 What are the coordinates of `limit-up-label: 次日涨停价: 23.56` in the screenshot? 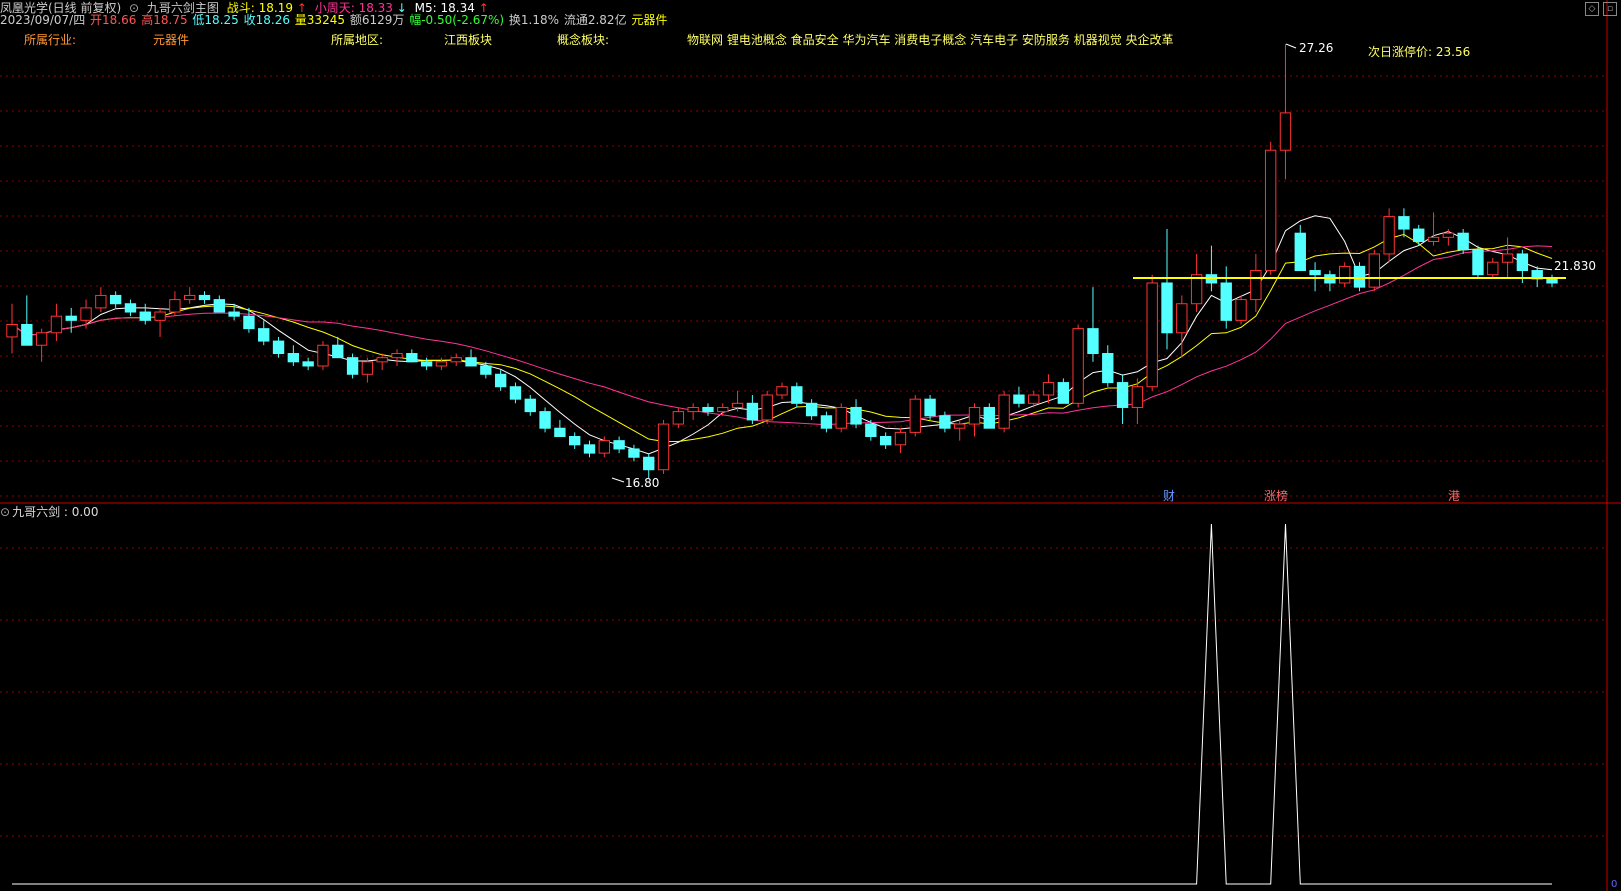 It's located at (1419, 51).